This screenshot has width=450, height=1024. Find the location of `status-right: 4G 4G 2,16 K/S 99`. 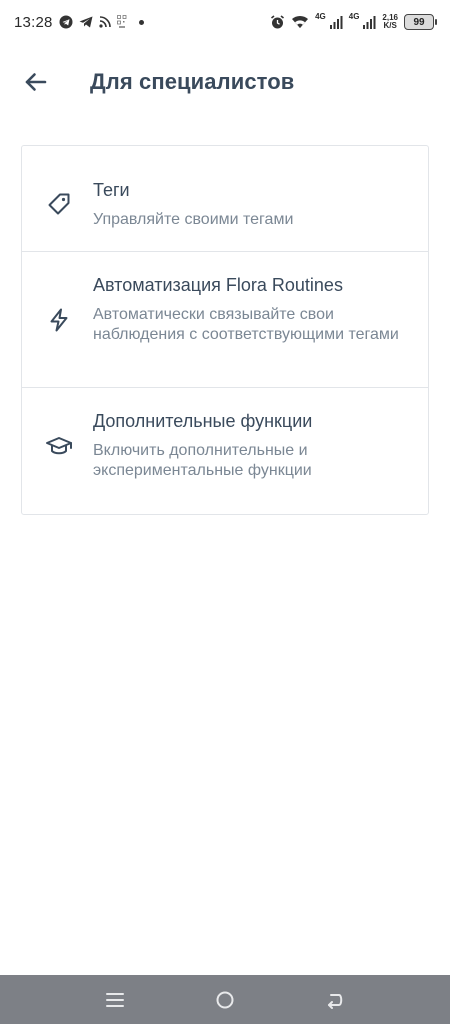

status-right: 4G 4G 2,16 K/S 99 is located at coordinates (353, 21).